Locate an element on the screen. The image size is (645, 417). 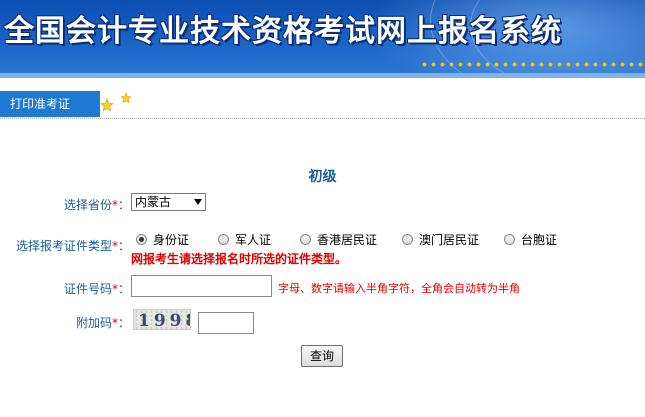
tab-print-admission-ticket: 打印准考证 is located at coordinates (50, 104).